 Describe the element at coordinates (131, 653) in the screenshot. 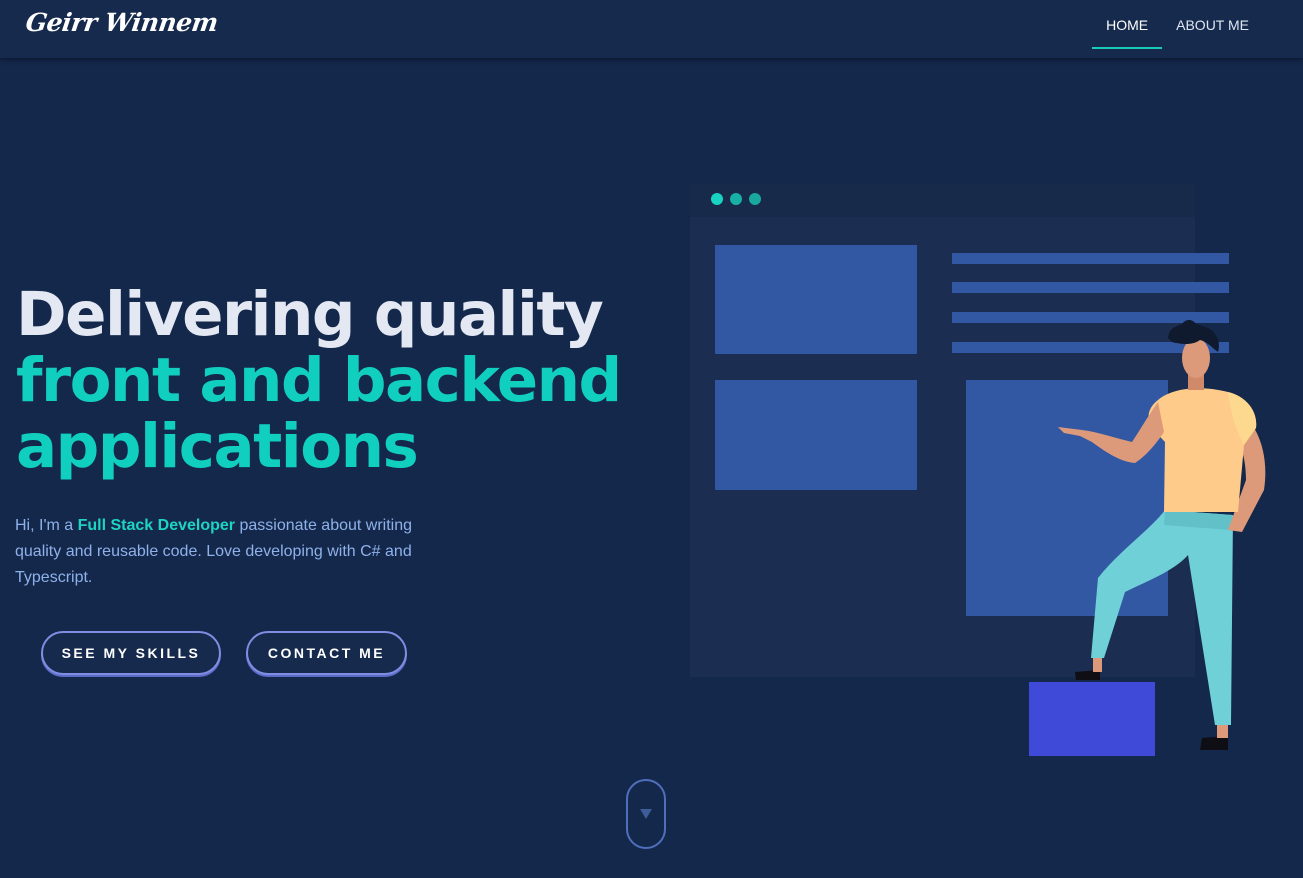

I see `see-my-skills-button: SEE MY SKILLS` at that location.